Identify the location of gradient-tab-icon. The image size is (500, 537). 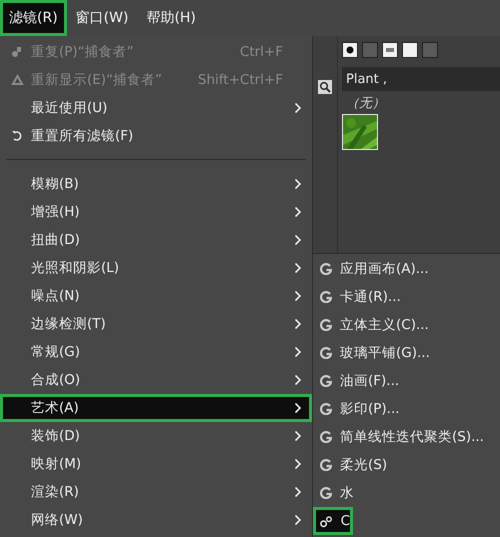
(410, 50).